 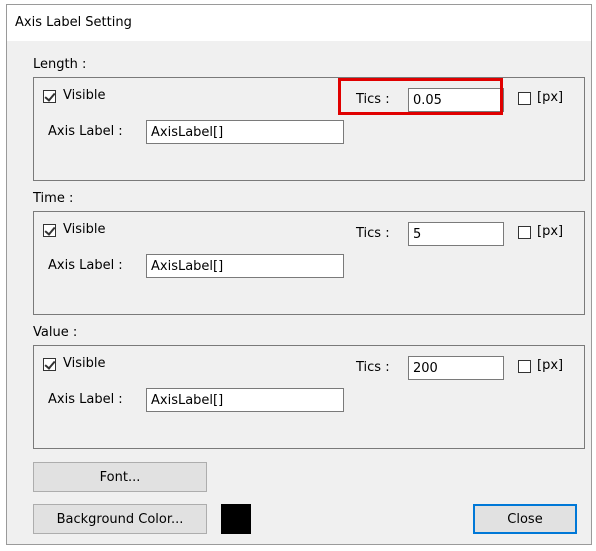 What do you see at coordinates (524, 232) in the screenshot?
I see `time-px-checkbox` at bounding box center [524, 232].